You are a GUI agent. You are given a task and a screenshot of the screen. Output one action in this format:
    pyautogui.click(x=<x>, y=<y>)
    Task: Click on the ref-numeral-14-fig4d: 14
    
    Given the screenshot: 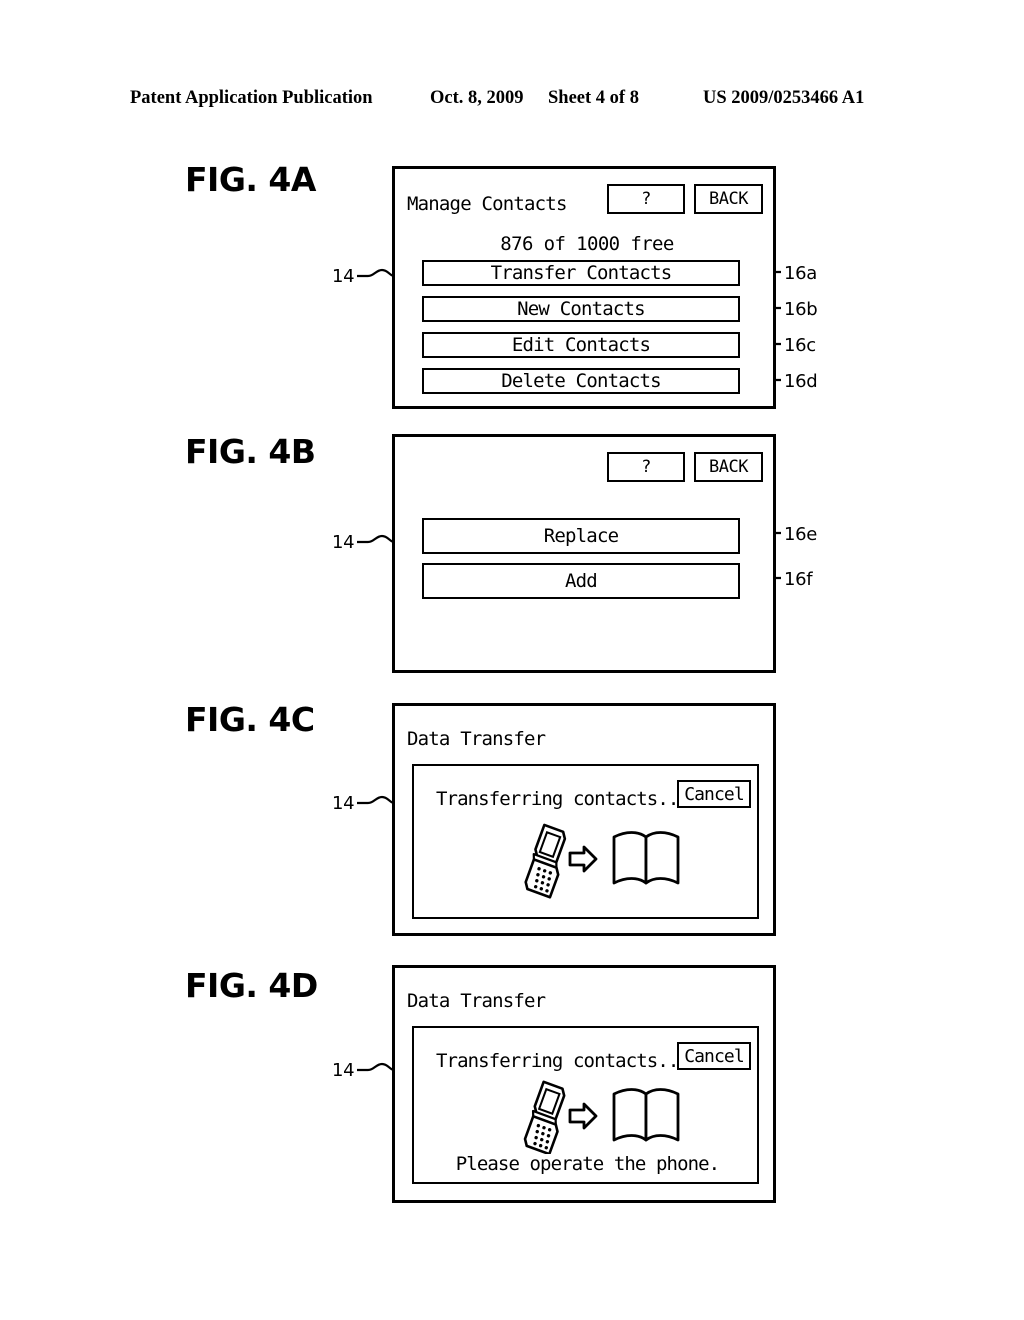 What is the action you would take?
    pyautogui.click(x=343, y=1070)
    